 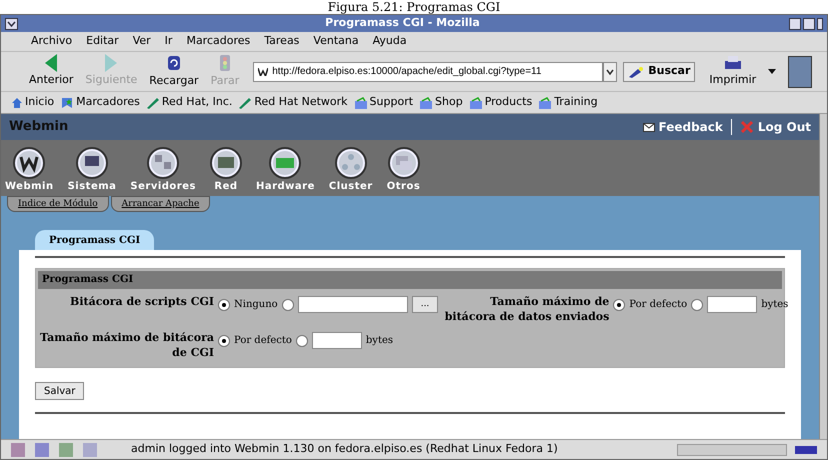 I want to click on figure-caption: Figura 5.21: Programas CGI, so click(x=414, y=7).